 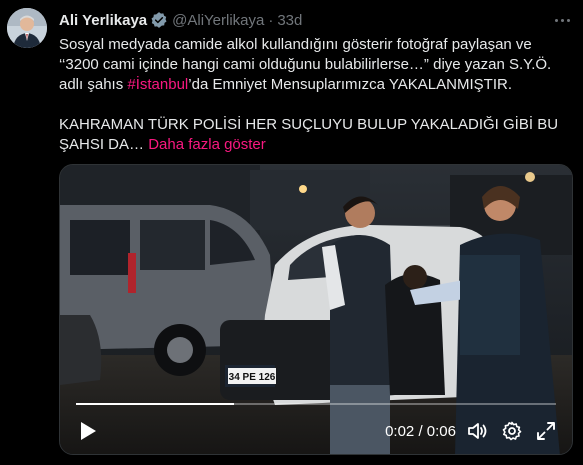 What do you see at coordinates (27, 28) in the screenshot?
I see `author-avatar` at bounding box center [27, 28].